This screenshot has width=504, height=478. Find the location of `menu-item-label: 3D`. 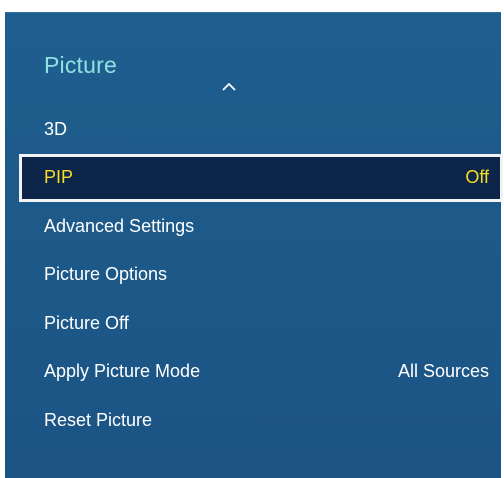

menu-item-label: 3D is located at coordinates (56, 128).